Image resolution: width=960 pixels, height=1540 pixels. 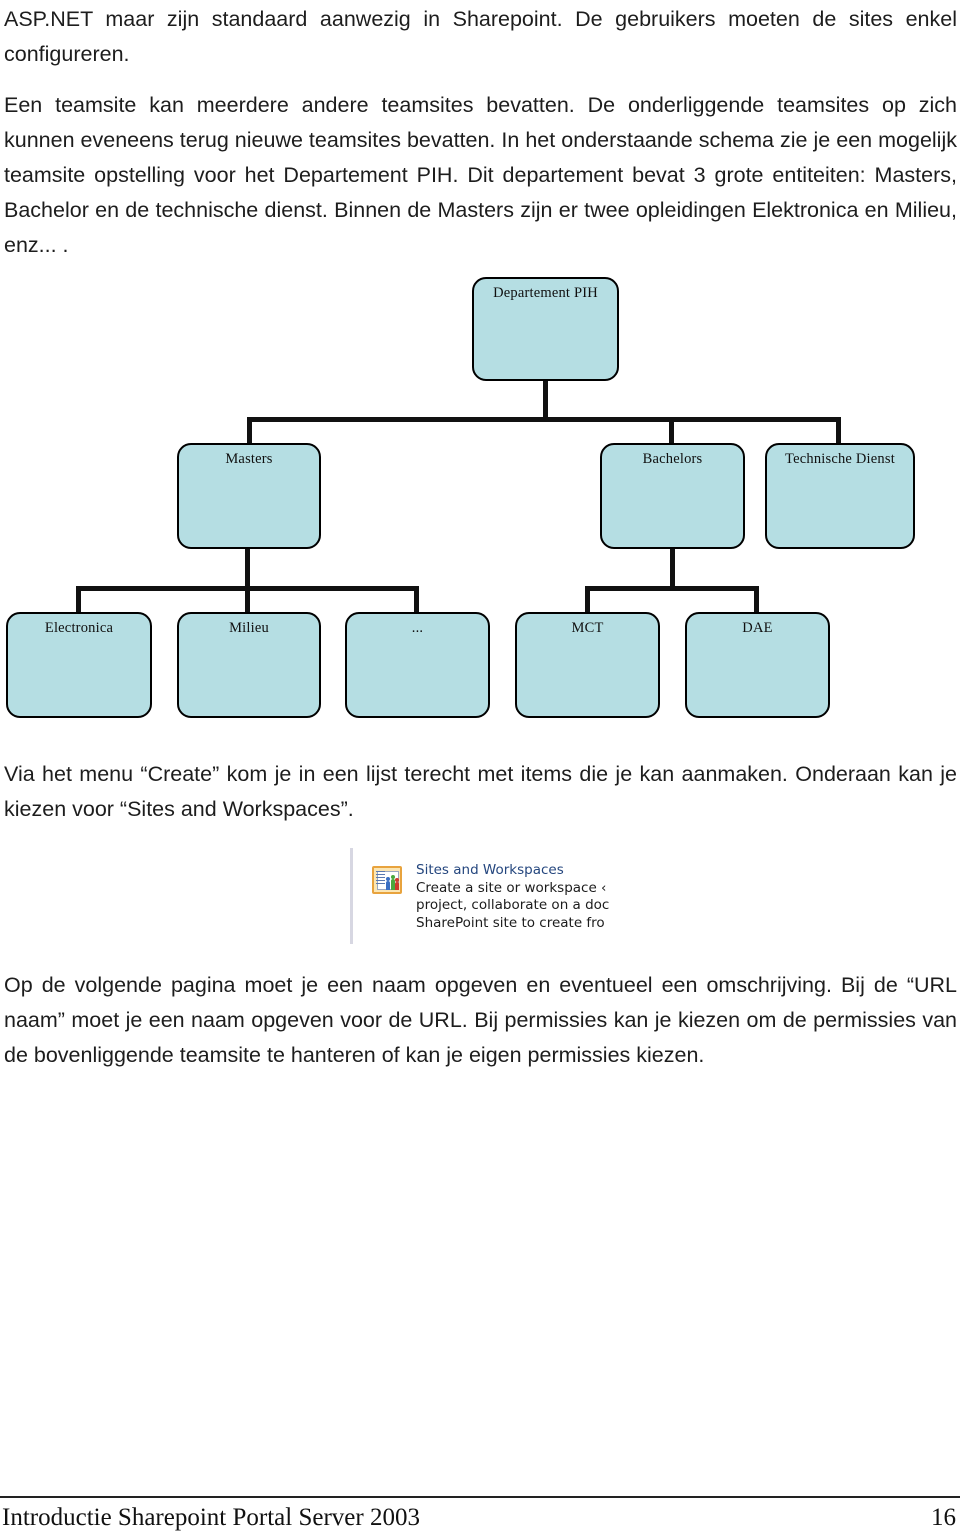 I want to click on screenshot-description-line: Create a site or workspace ‹, so click(x=511, y=887).